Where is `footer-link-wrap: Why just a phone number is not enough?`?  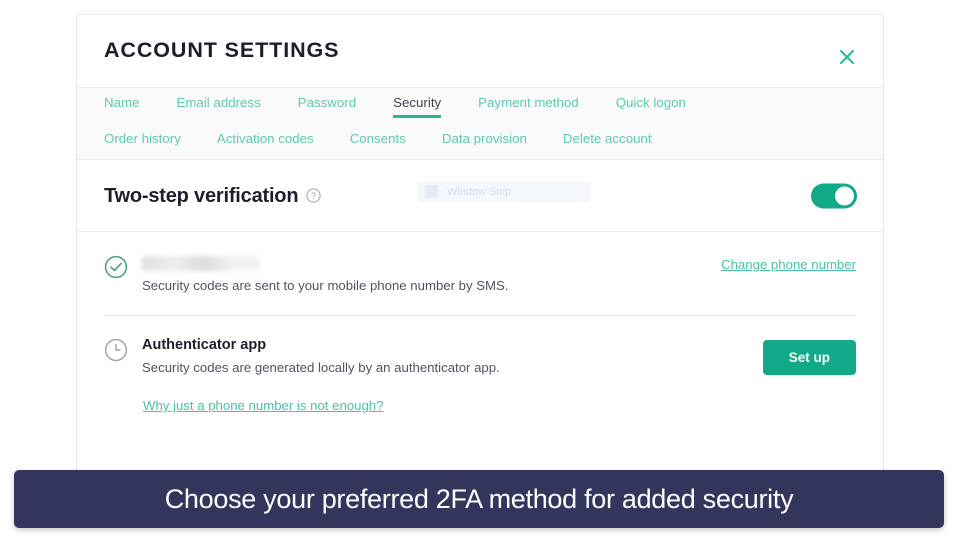 footer-link-wrap: Why just a phone number is not enough? is located at coordinates (480, 415).